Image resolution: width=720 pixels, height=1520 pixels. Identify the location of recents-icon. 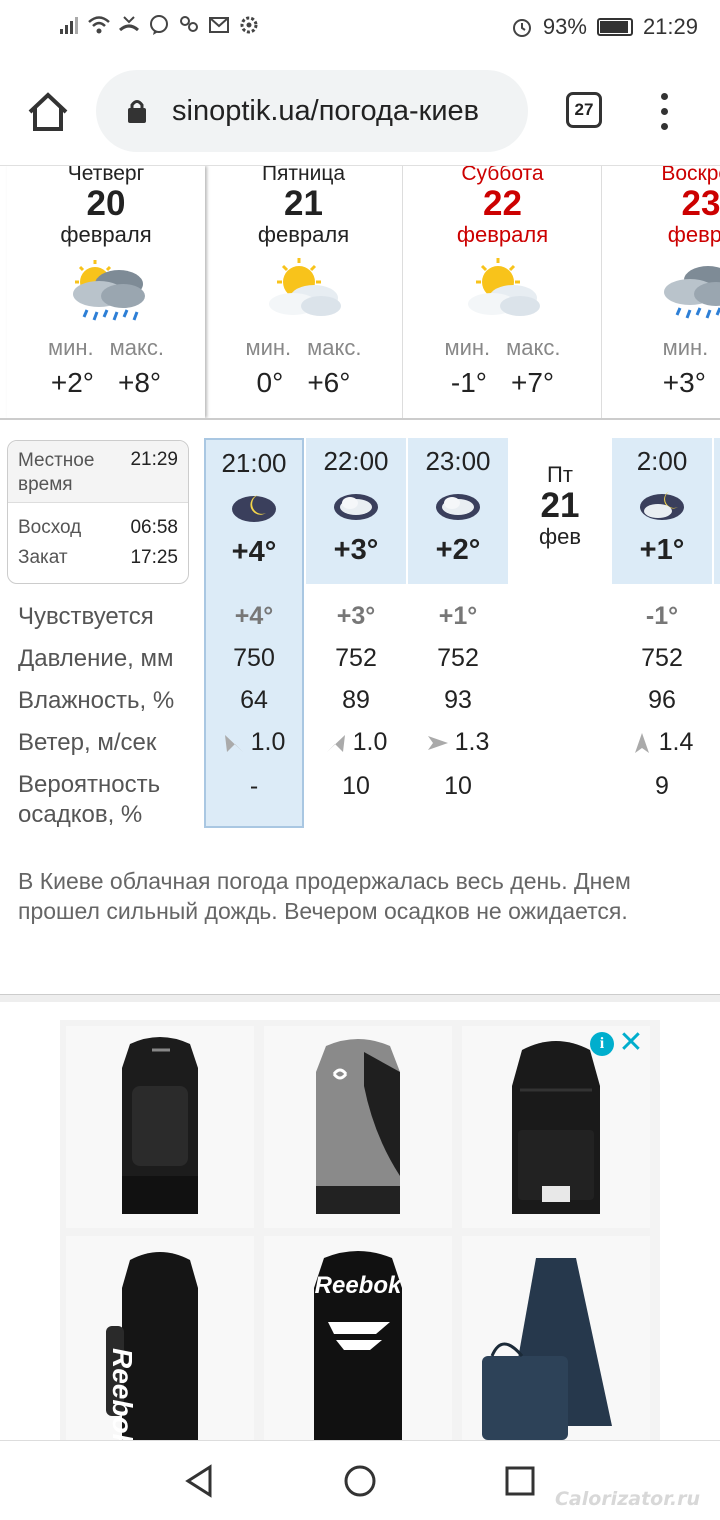
(520, 1481).